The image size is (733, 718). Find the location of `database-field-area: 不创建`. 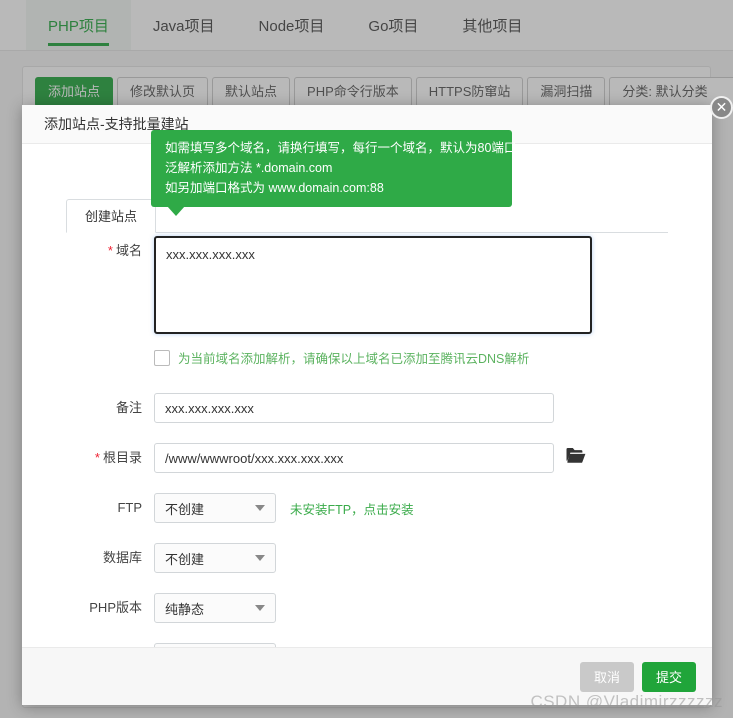

database-field-area: 不创建 is located at coordinates (433, 558).